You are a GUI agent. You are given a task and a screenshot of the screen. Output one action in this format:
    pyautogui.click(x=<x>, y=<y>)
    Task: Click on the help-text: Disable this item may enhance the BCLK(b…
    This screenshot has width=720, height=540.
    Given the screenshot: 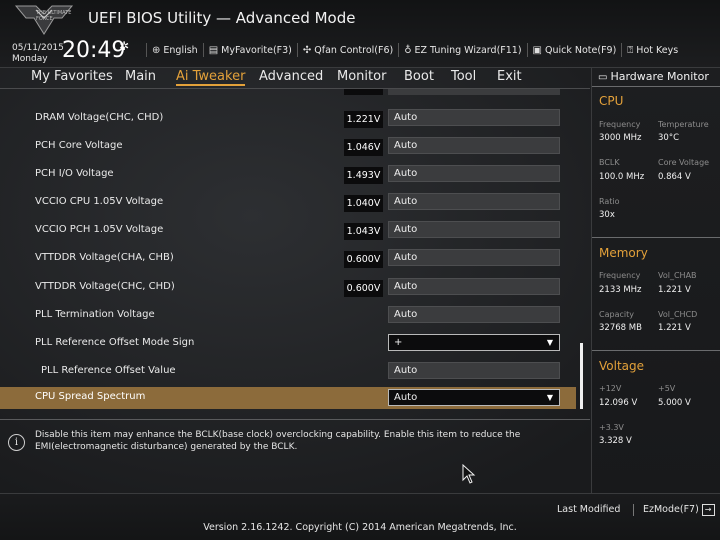 What is the action you would take?
    pyautogui.click(x=278, y=441)
    